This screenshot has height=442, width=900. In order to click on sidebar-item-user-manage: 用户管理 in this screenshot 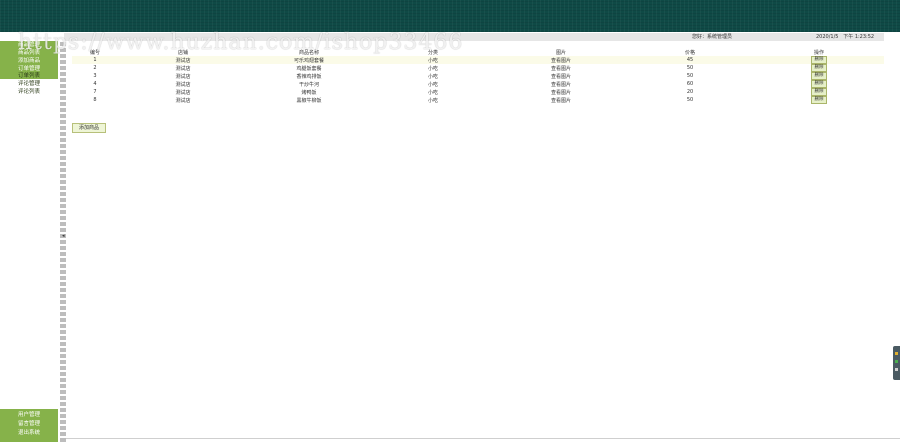, I will do `click(29, 415)`.